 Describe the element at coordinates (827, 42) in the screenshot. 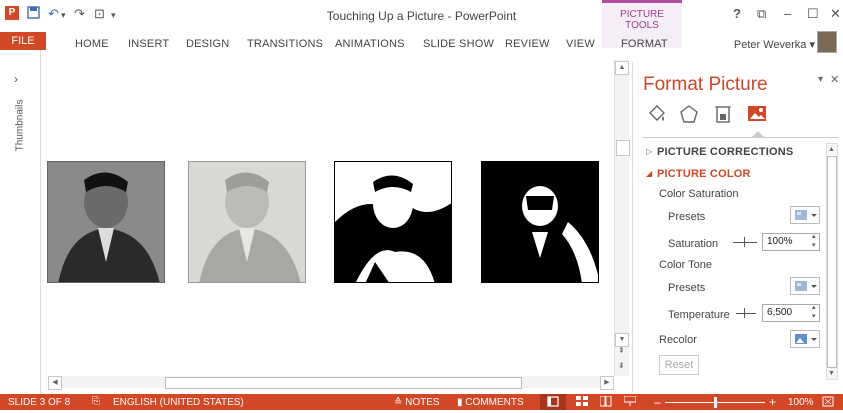

I see `avatar` at that location.